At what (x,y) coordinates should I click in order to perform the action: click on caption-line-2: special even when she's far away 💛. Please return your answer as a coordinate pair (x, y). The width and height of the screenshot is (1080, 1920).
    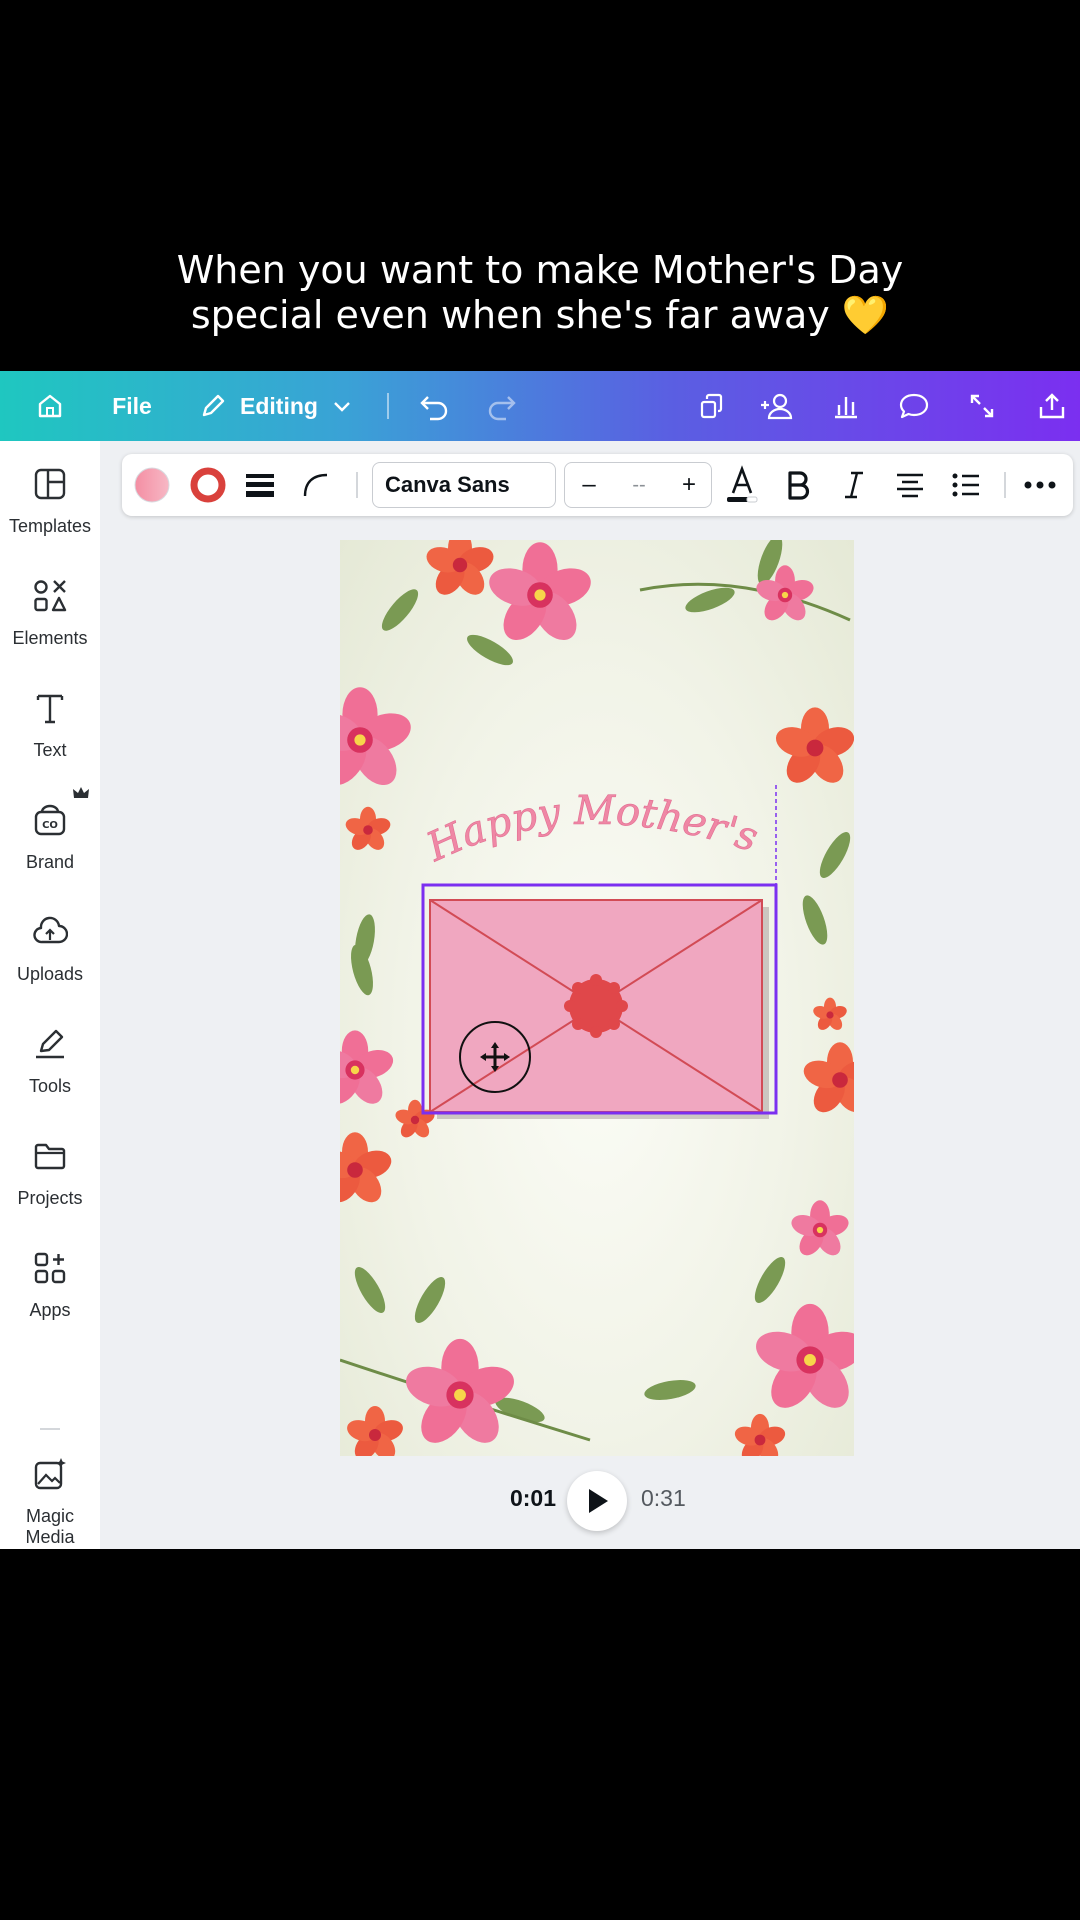
    Looking at the image, I should click on (540, 315).